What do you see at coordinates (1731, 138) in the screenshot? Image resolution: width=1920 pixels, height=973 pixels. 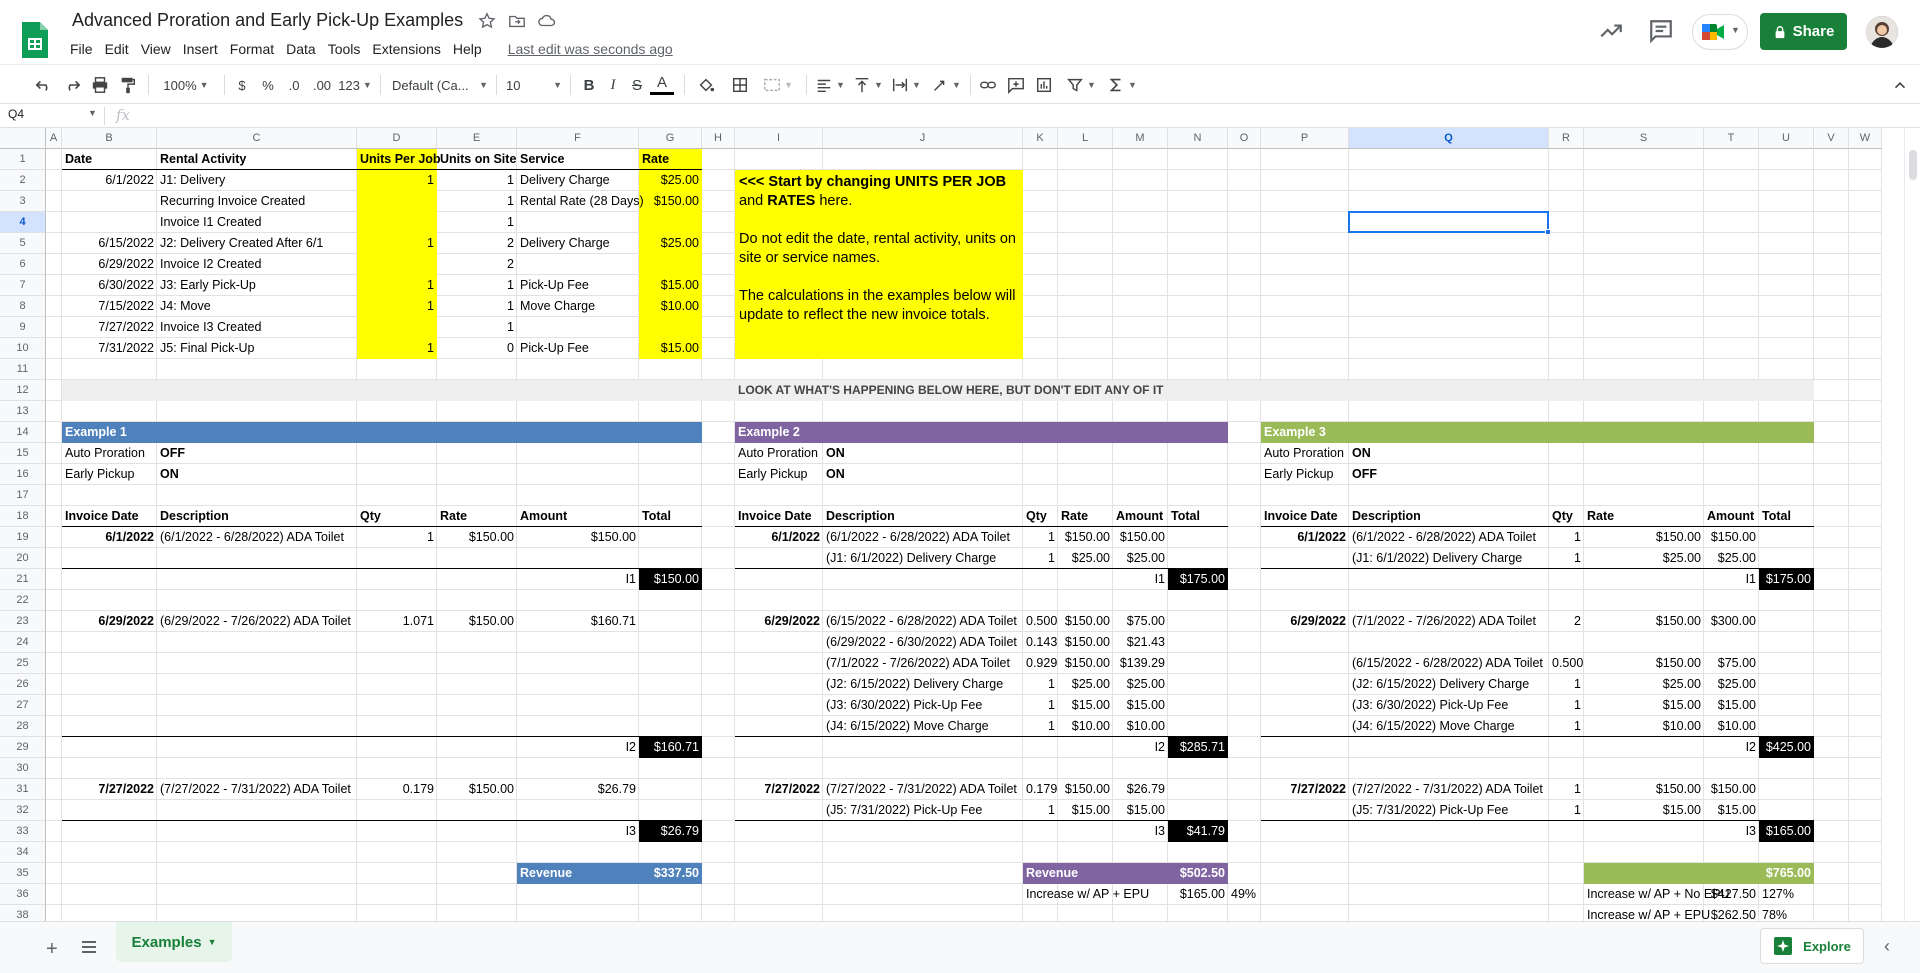 I see `column-header-t: T` at bounding box center [1731, 138].